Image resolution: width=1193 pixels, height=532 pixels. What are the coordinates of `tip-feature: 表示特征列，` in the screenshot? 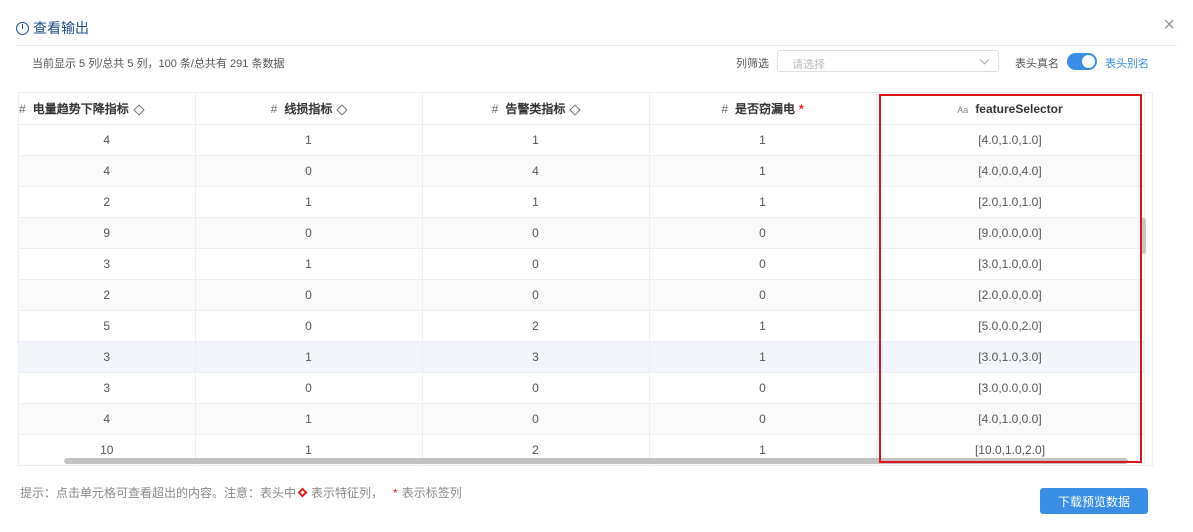 It's located at (347, 493).